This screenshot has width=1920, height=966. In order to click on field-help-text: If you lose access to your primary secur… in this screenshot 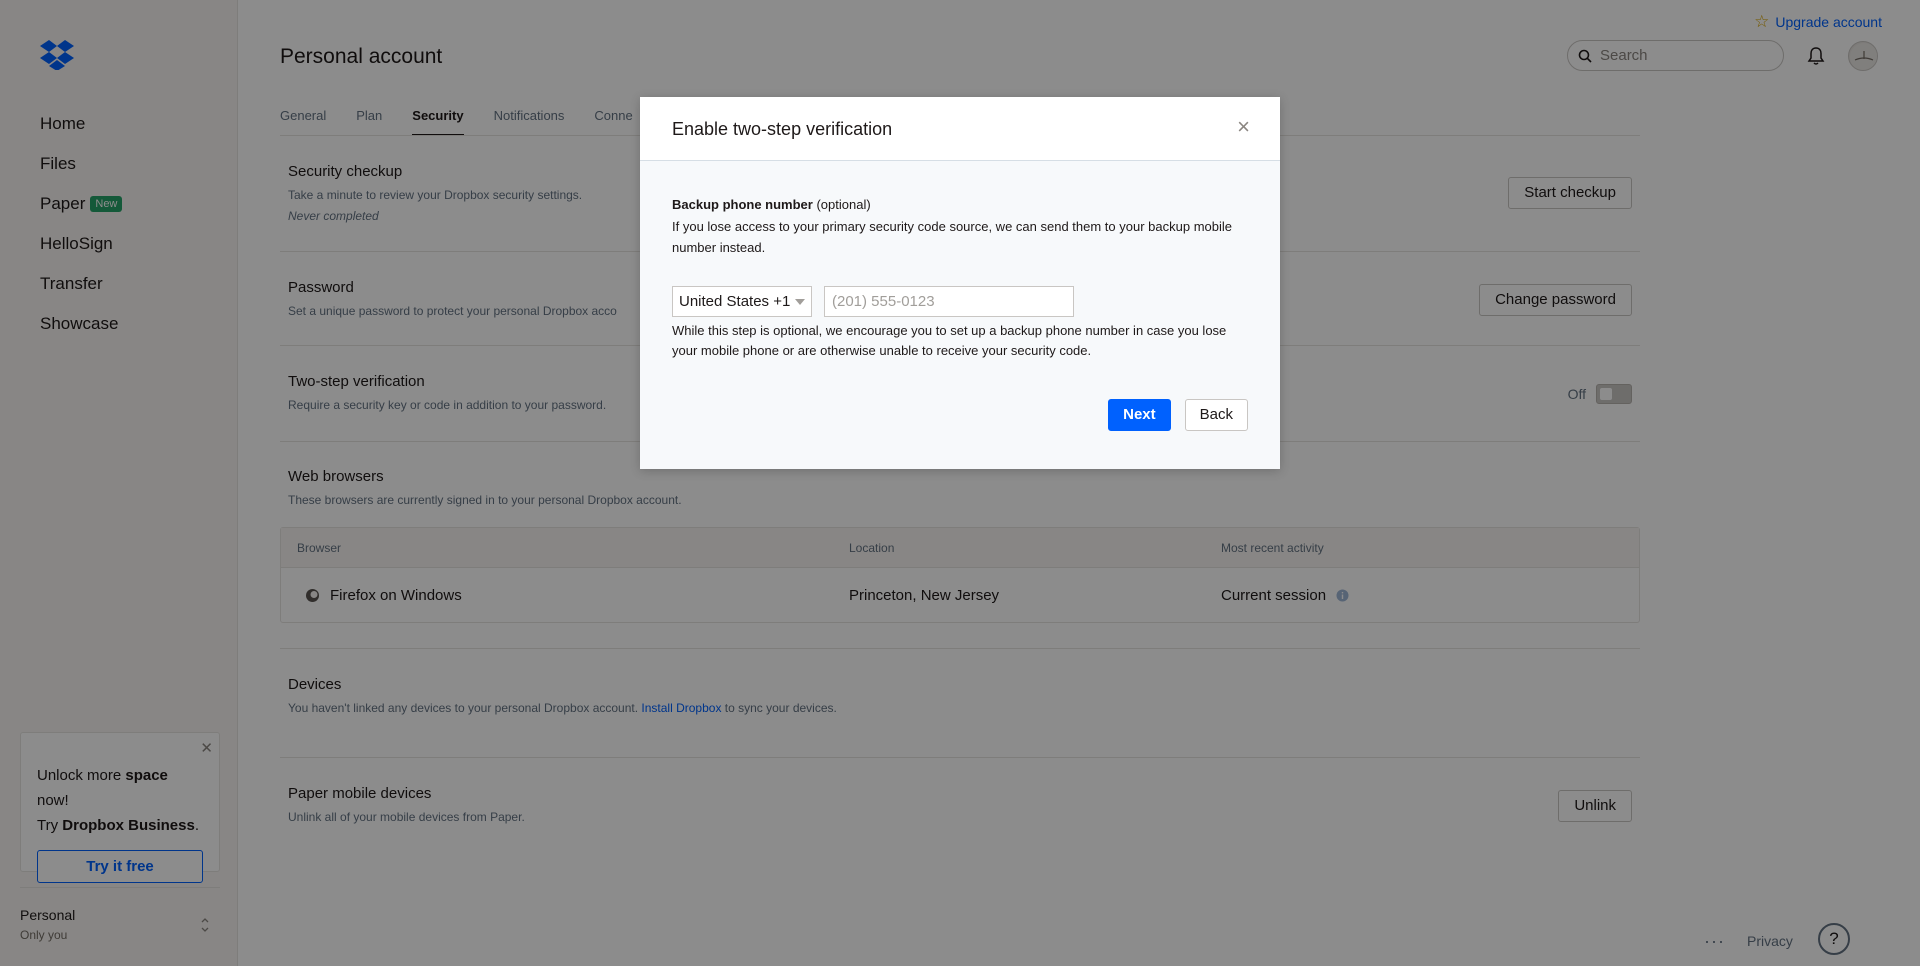, I will do `click(952, 237)`.